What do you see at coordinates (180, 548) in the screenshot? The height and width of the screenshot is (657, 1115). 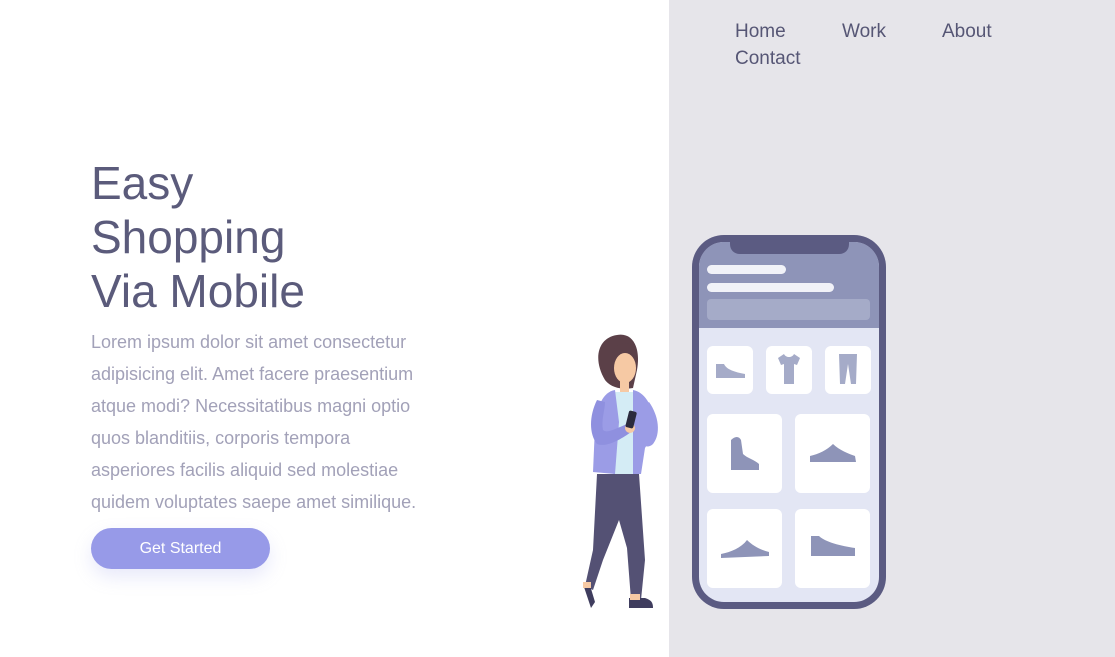 I see `get-started-button: Get Started` at bounding box center [180, 548].